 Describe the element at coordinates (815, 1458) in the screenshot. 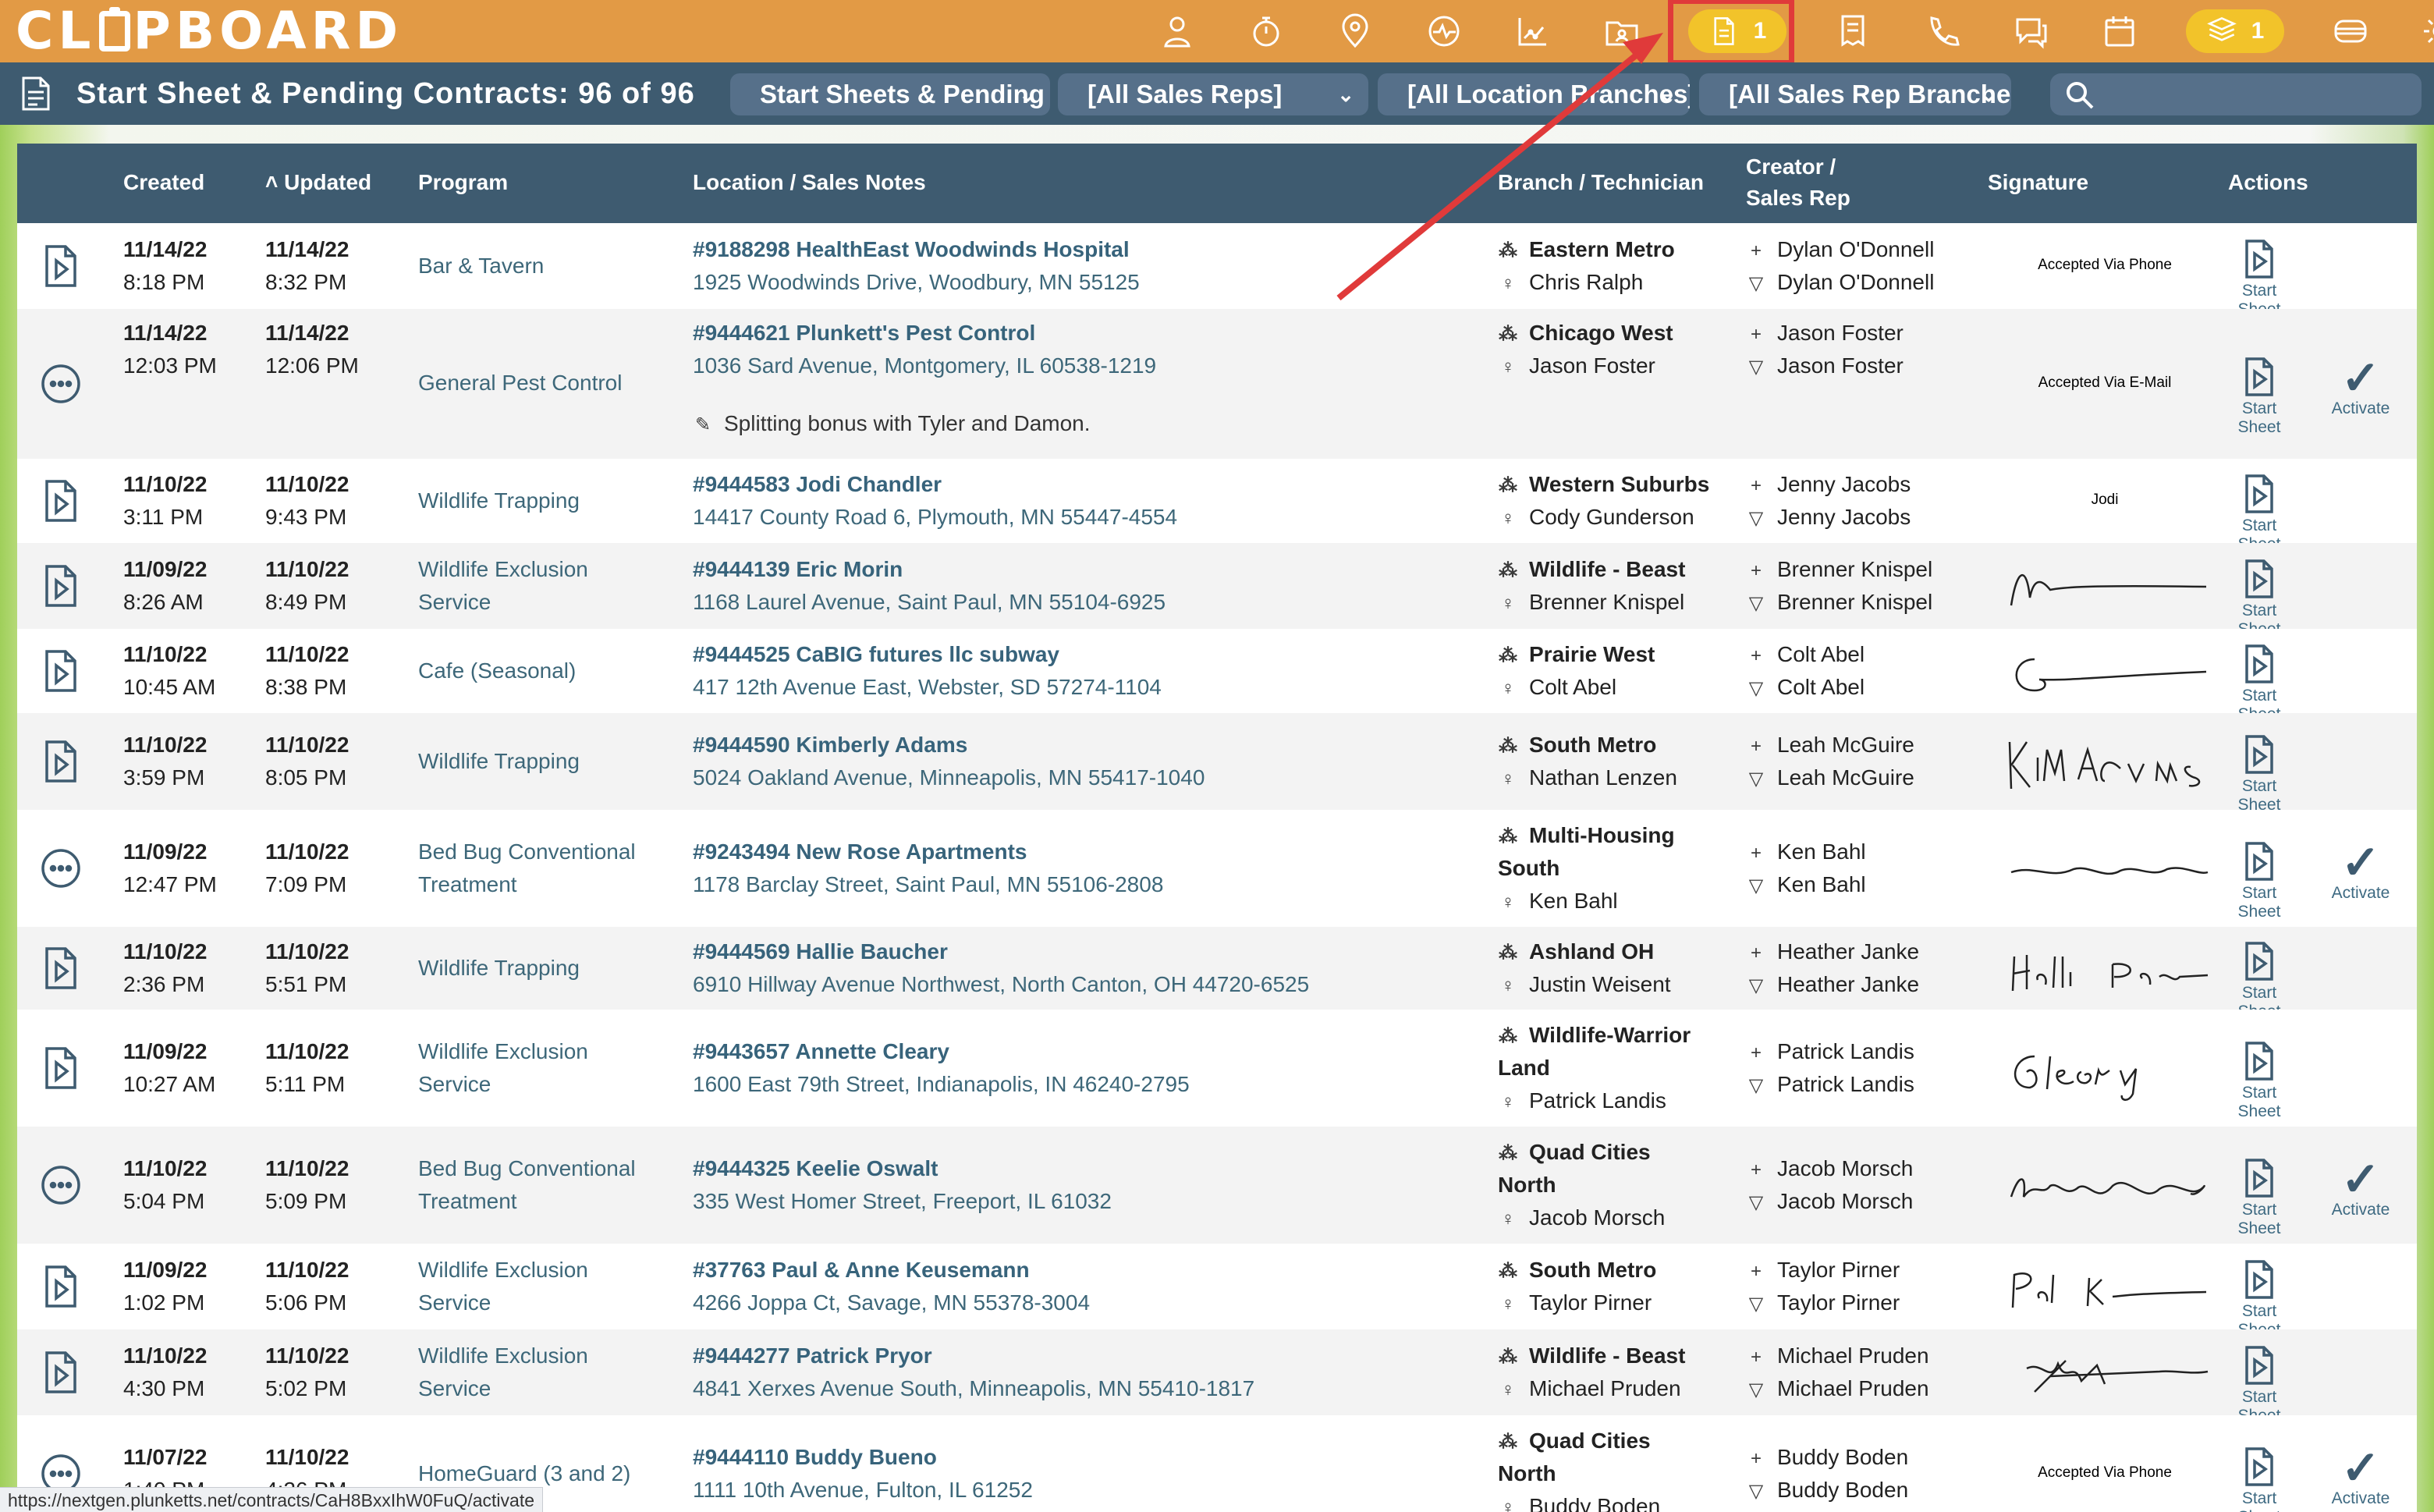

I see `location-link: #9444110 Buddy Bueno` at that location.